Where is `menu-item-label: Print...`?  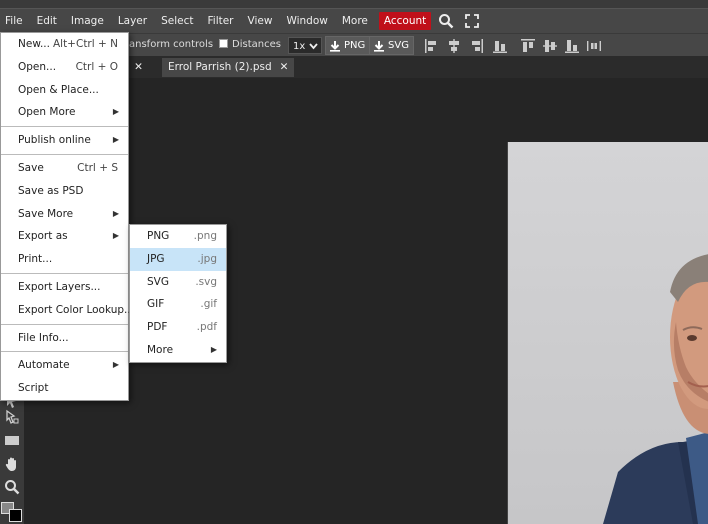 menu-item-label: Print... is located at coordinates (35, 259).